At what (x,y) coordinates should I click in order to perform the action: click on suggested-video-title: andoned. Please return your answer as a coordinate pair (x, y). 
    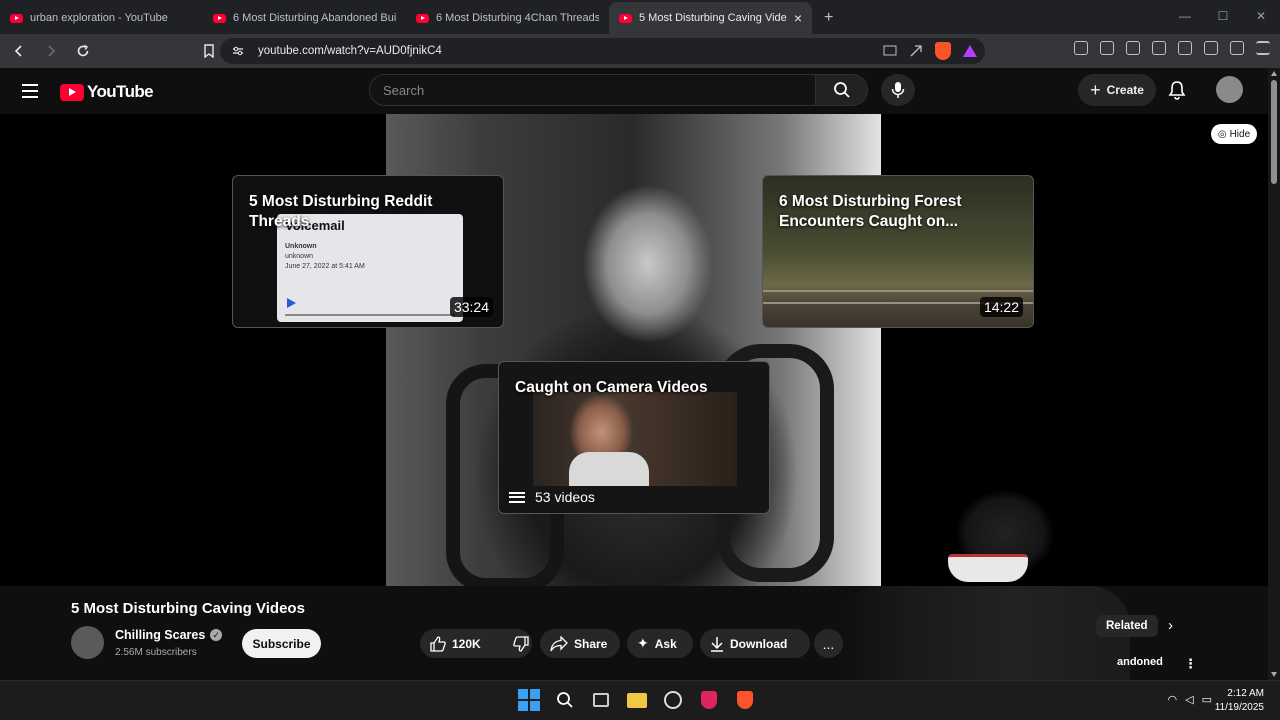
    Looking at the image, I should click on (1140, 662).